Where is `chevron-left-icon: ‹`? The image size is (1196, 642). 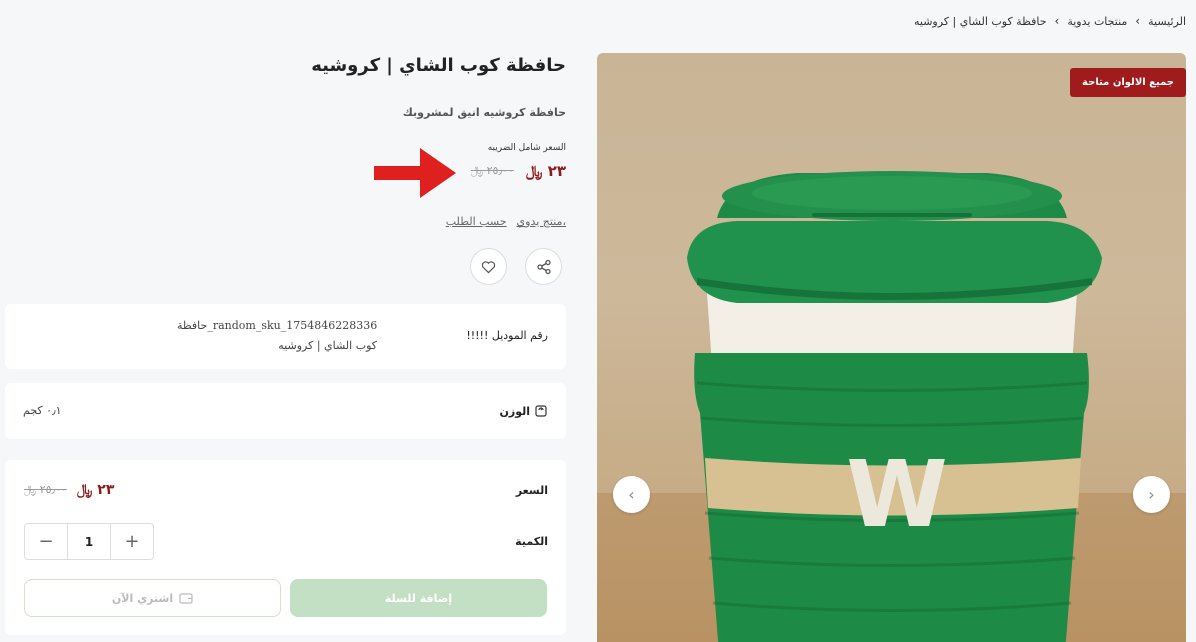 chevron-left-icon: ‹ is located at coordinates (631, 494).